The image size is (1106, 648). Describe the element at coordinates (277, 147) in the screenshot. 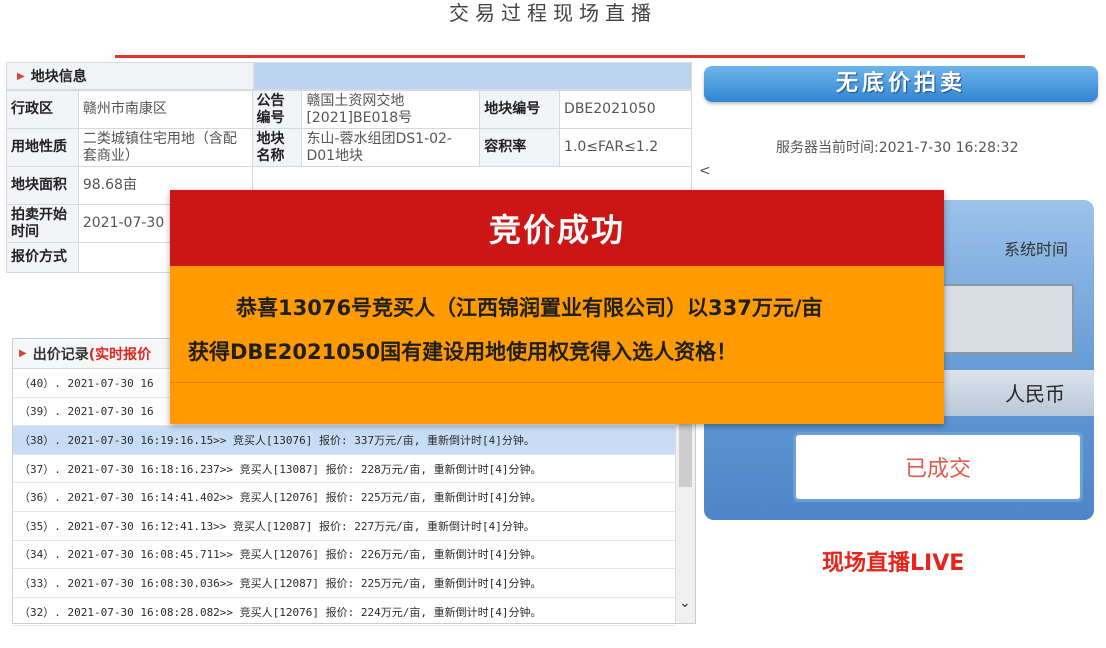

I see `parcel-name-label: 地块名称` at that location.